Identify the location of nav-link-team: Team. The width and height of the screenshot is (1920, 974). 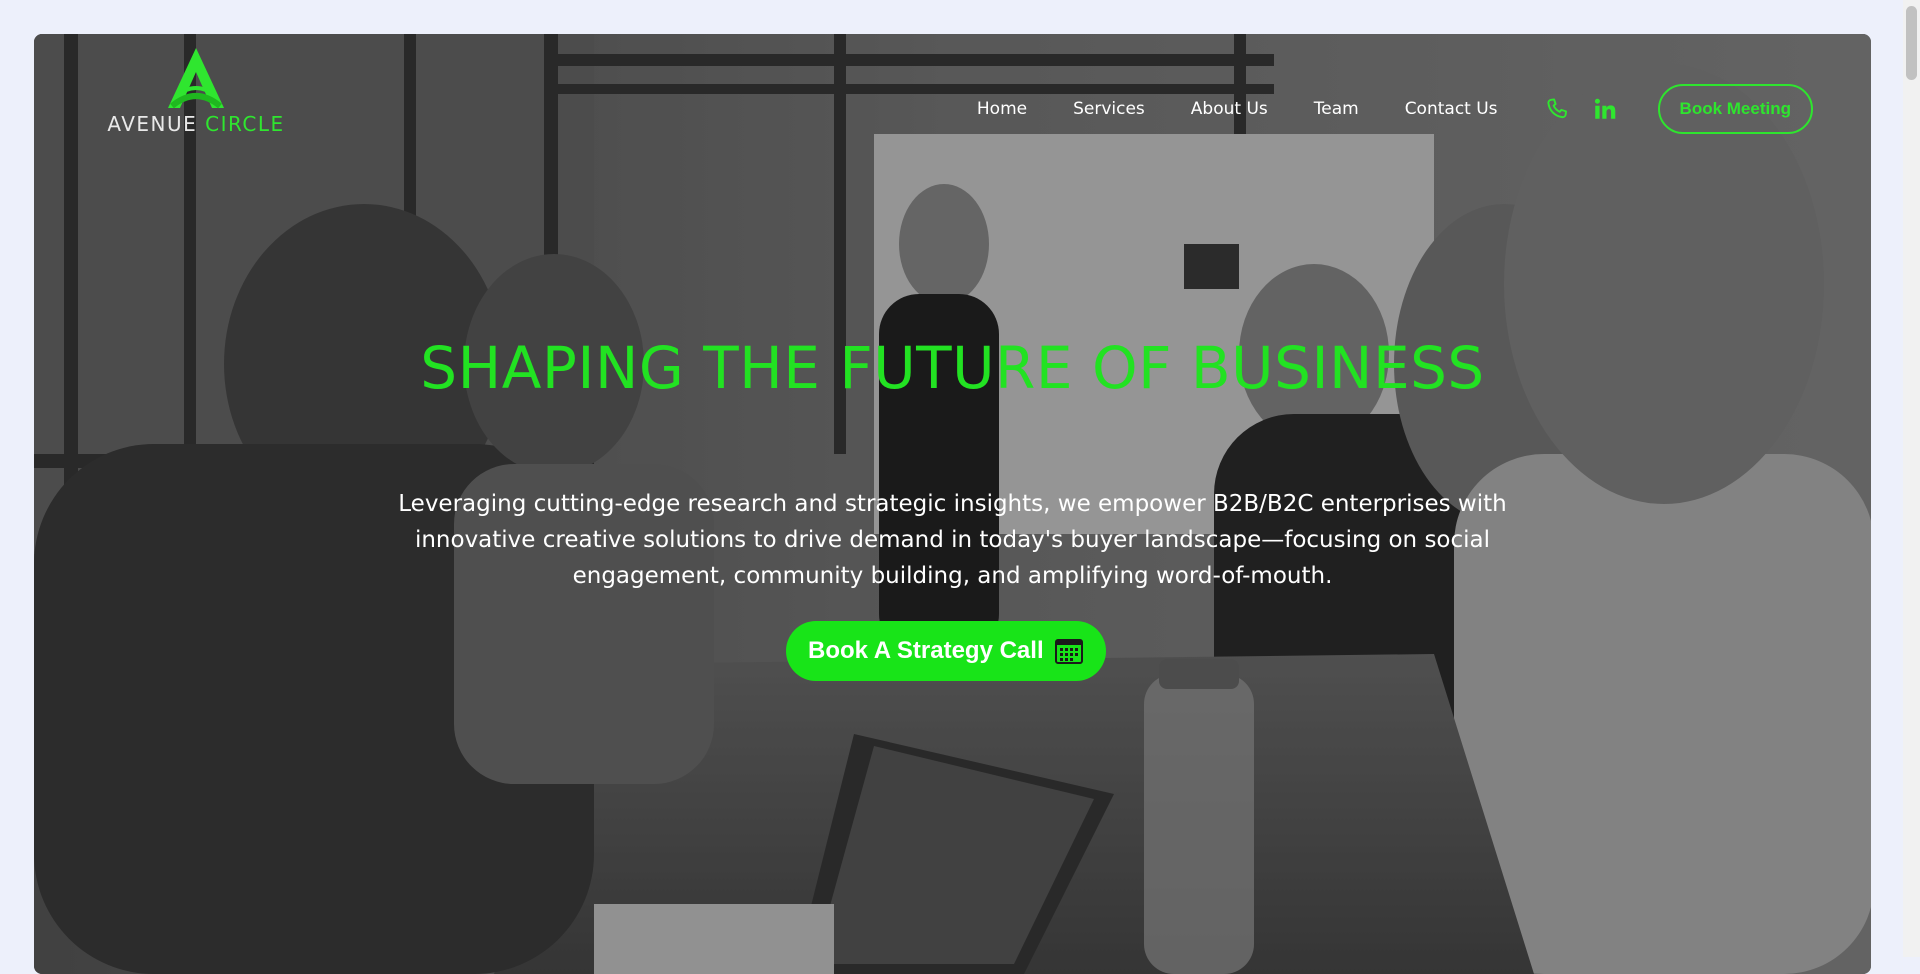
(1336, 109).